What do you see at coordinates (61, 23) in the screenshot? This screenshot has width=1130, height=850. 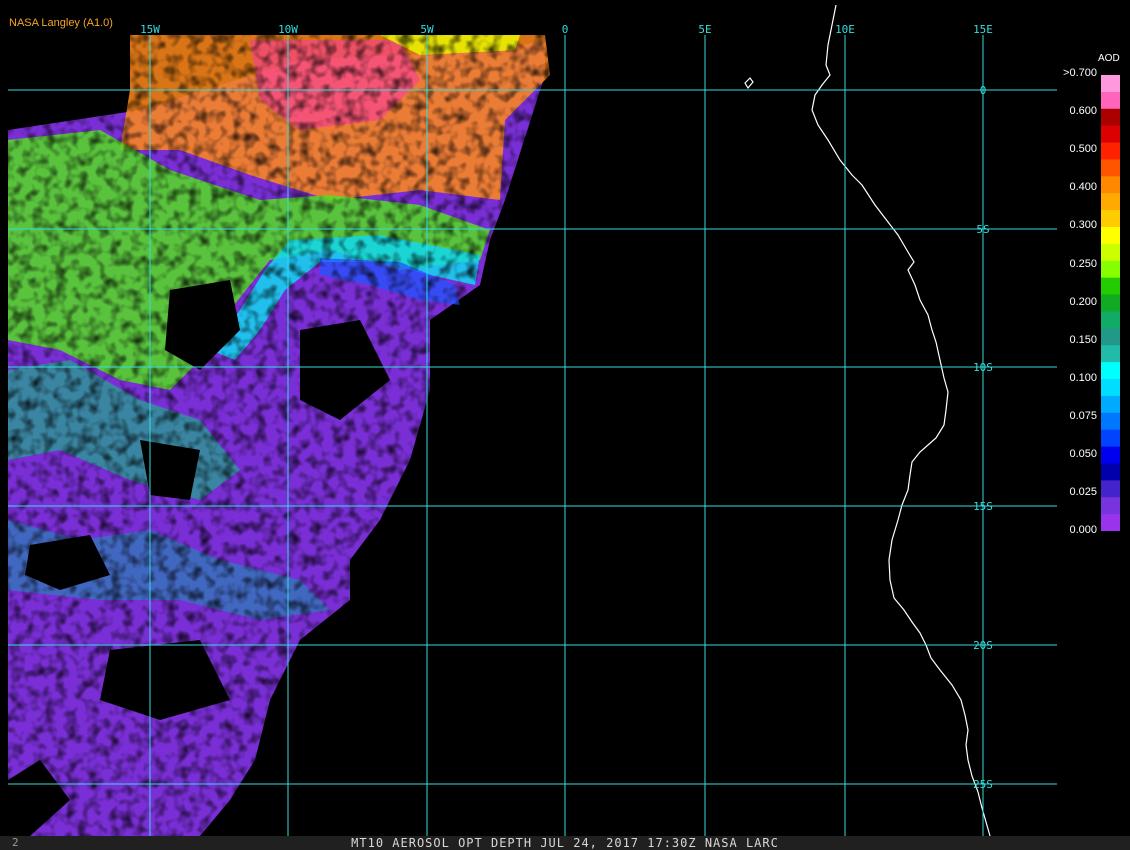 I see `credit-label: NASA Langley (A1.0)` at bounding box center [61, 23].